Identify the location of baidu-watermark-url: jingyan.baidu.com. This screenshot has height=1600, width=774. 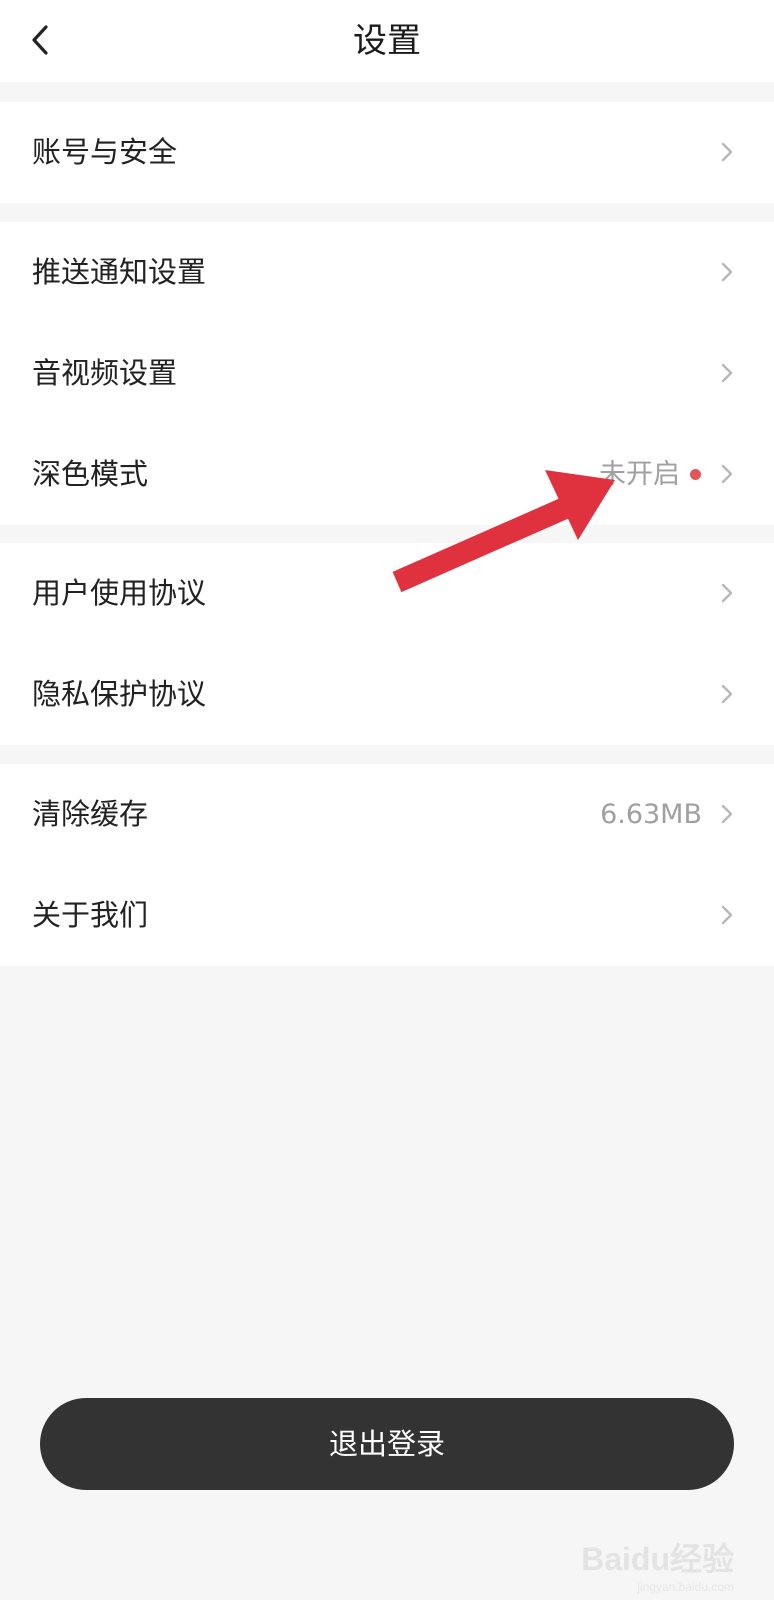
(685, 1587).